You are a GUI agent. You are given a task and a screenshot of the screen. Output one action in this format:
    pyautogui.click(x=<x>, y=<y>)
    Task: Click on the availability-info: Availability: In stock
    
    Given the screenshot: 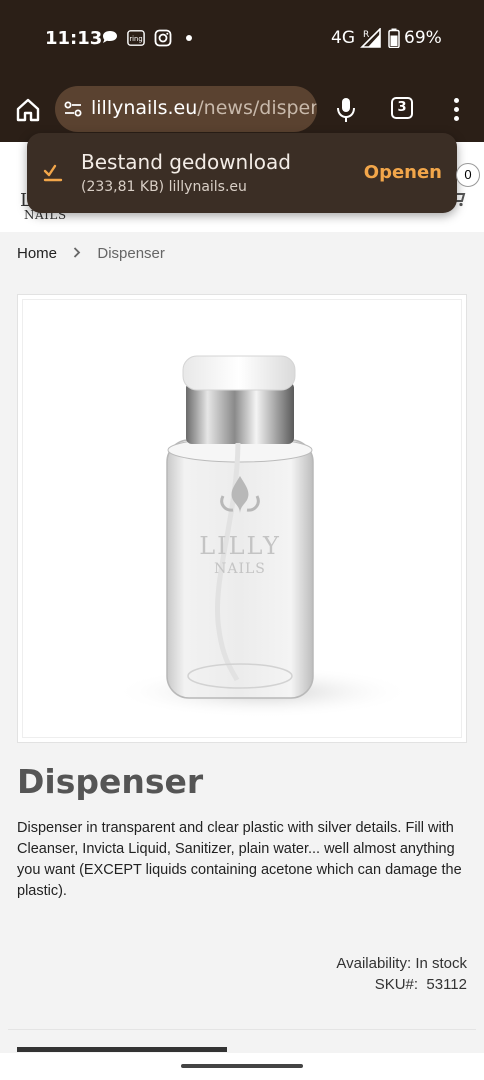 What is the action you would take?
    pyautogui.click(x=401, y=963)
    